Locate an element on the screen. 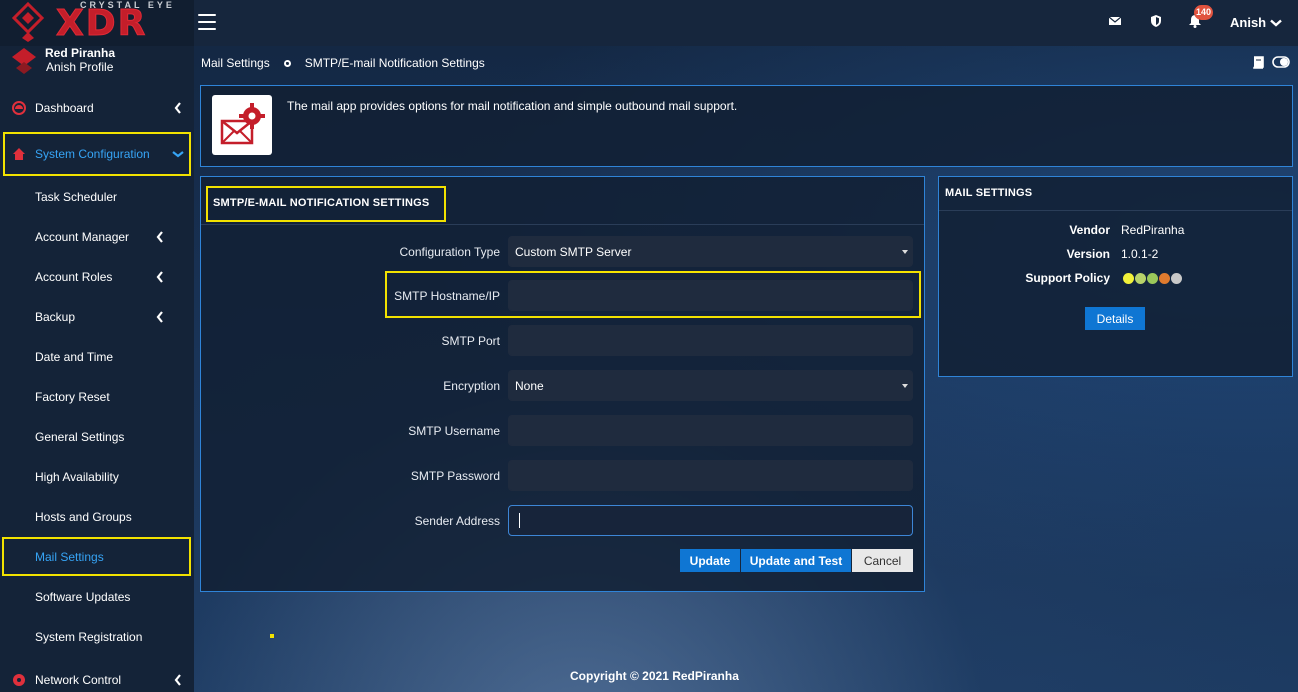 The height and width of the screenshot is (692, 1298). sidebar-item-label: Software Updates is located at coordinates (83, 597).